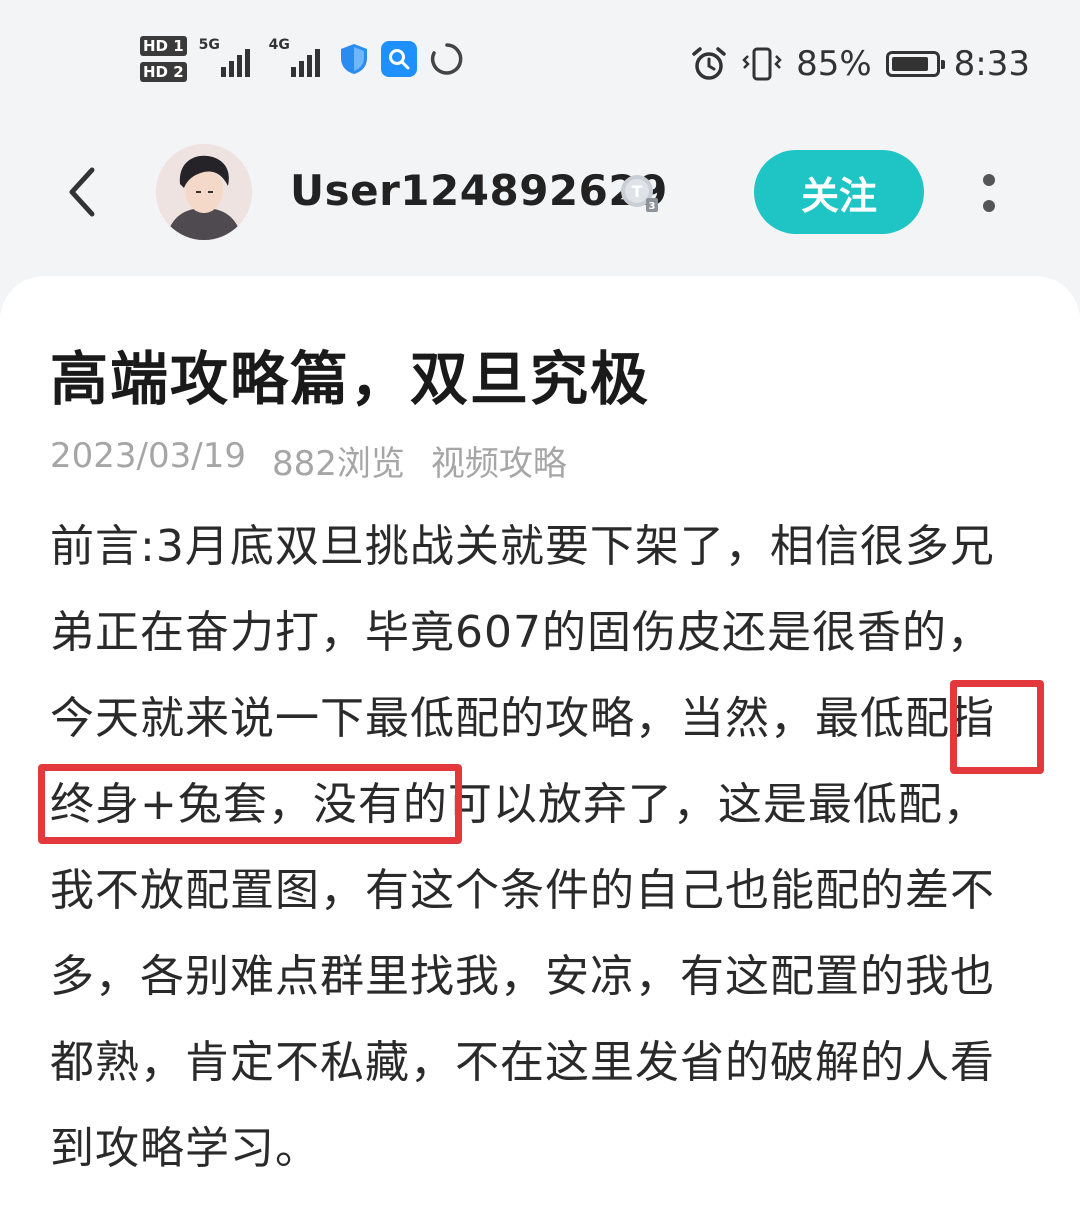 The height and width of the screenshot is (1216, 1080). I want to click on signal-4g-icon: 4G, so click(298, 59).